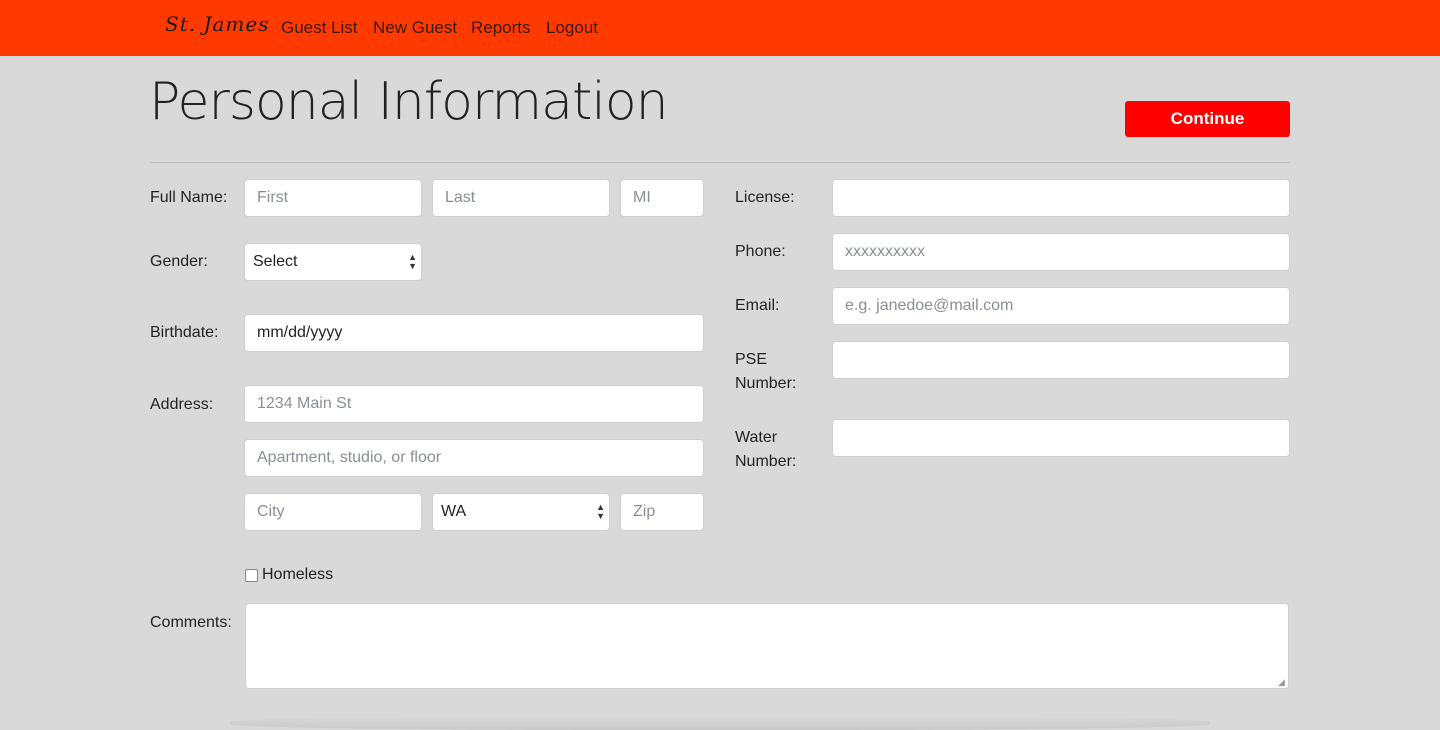 The width and height of the screenshot is (1440, 730). What do you see at coordinates (720, 723) in the screenshot?
I see `card-bottom-shadow` at bounding box center [720, 723].